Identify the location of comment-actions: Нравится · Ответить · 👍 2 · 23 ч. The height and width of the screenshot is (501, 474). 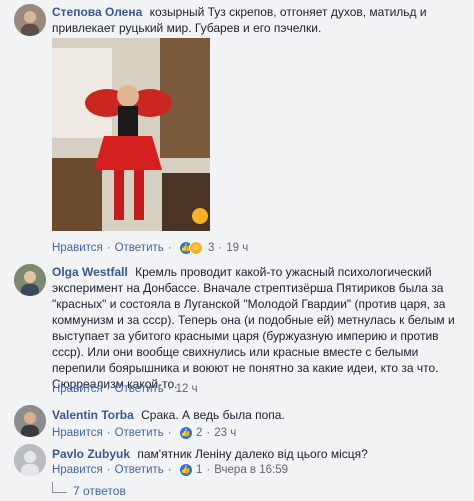
(144, 433).